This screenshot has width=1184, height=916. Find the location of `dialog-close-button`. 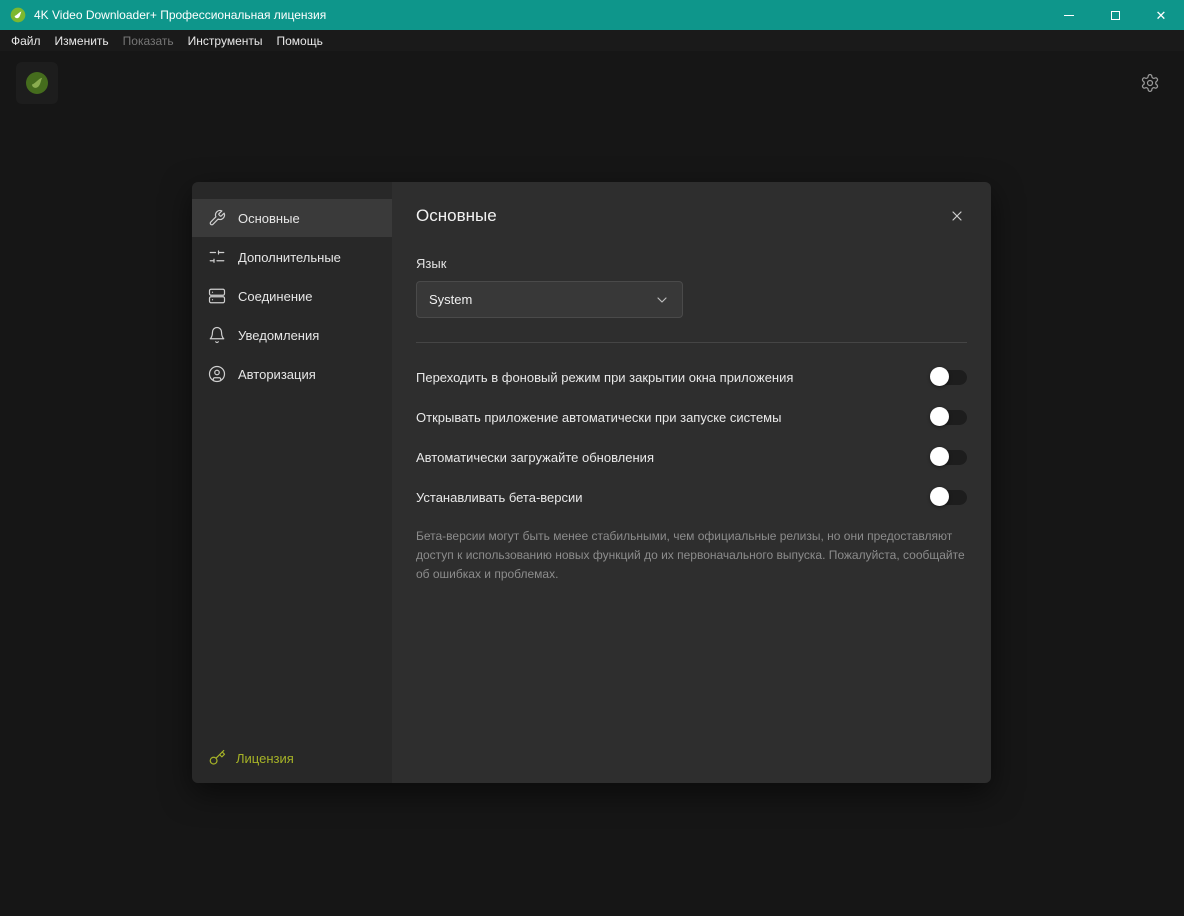

dialog-close-button is located at coordinates (957, 216).